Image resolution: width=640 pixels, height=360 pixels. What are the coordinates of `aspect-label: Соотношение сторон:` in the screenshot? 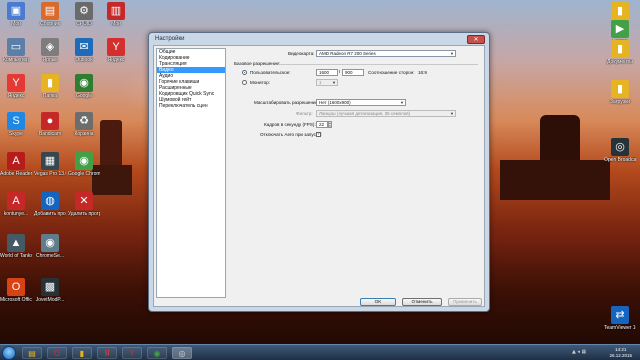 It's located at (391, 72).